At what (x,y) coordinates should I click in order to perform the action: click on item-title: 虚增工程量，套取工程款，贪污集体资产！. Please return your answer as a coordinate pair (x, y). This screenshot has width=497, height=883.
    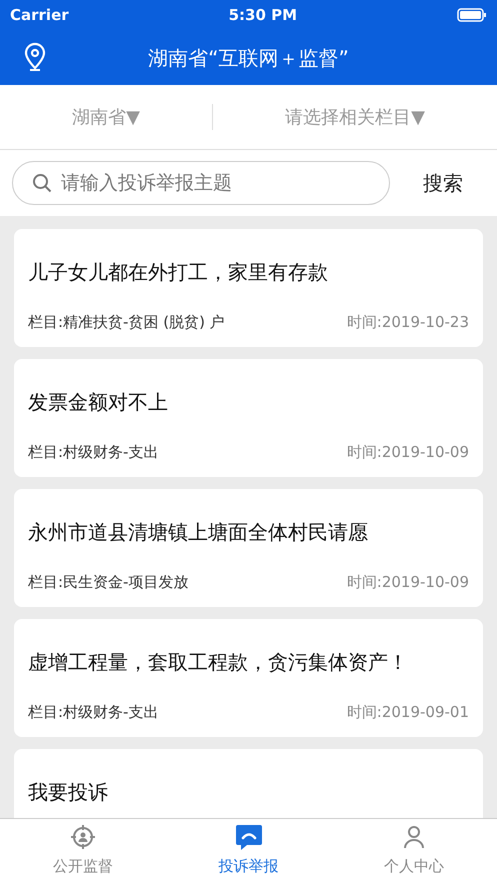
    Looking at the image, I should click on (218, 662).